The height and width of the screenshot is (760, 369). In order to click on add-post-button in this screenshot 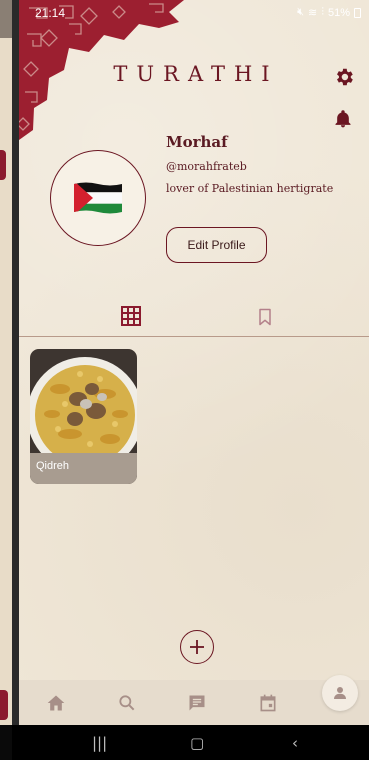, I will do `click(197, 647)`.